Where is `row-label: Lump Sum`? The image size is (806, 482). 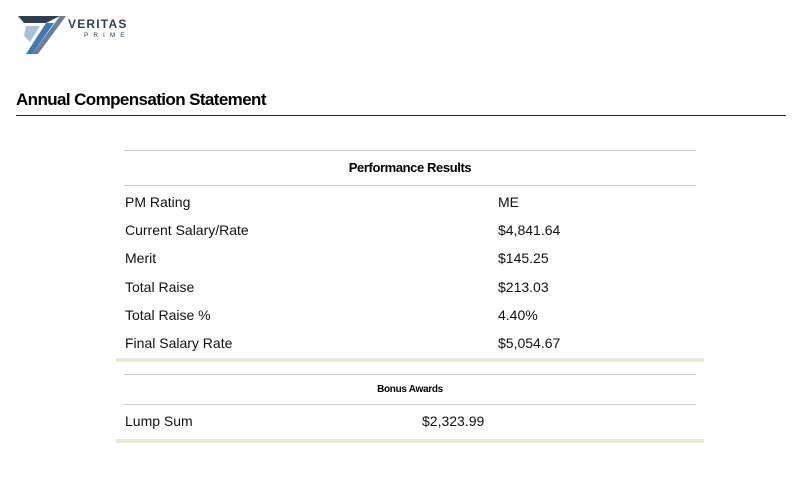
row-label: Lump Sum is located at coordinates (159, 421).